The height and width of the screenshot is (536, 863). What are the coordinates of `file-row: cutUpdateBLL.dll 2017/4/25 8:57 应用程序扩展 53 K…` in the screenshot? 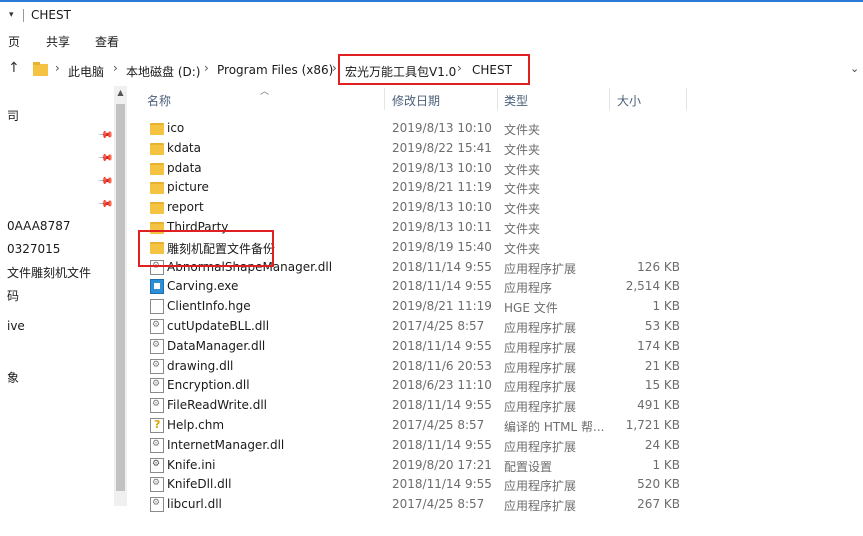 It's located at (410, 326).